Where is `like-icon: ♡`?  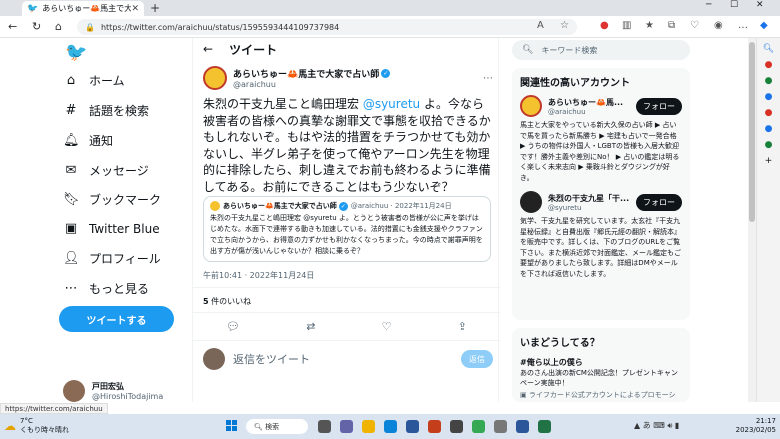 like-icon: ♡ is located at coordinates (387, 326).